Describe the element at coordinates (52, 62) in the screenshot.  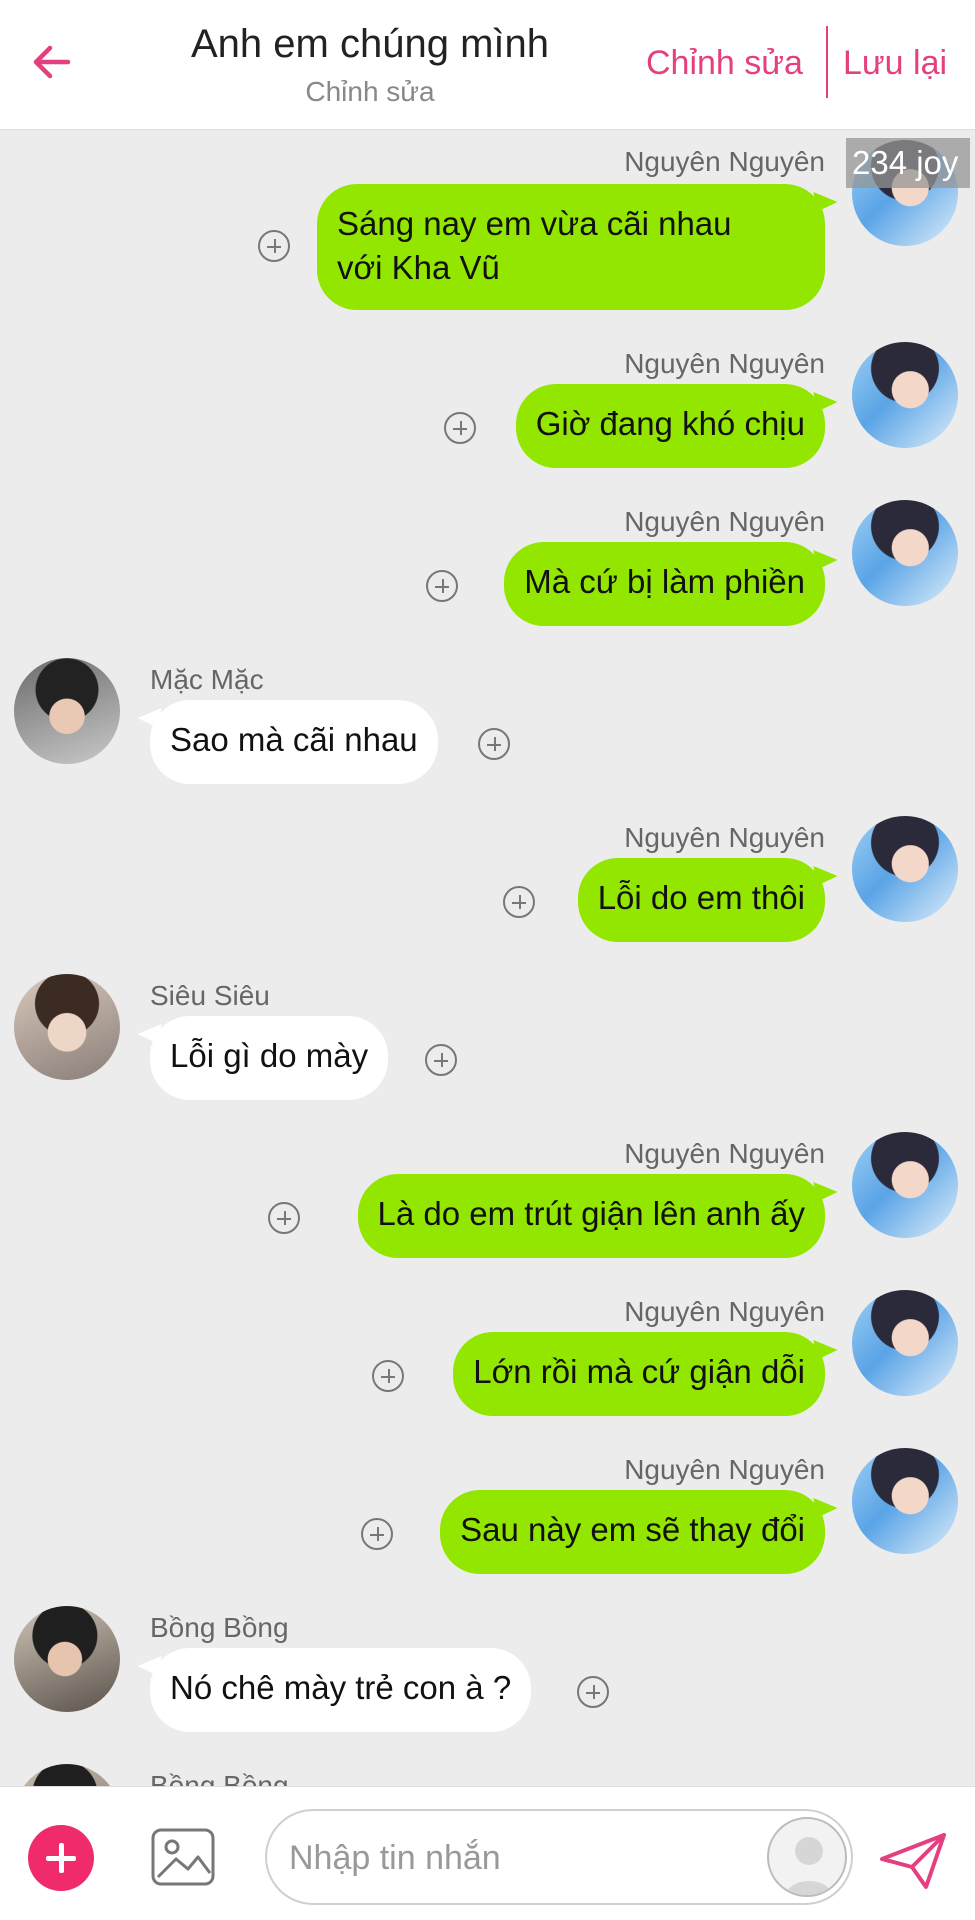
I see `back-arrow-icon` at that location.